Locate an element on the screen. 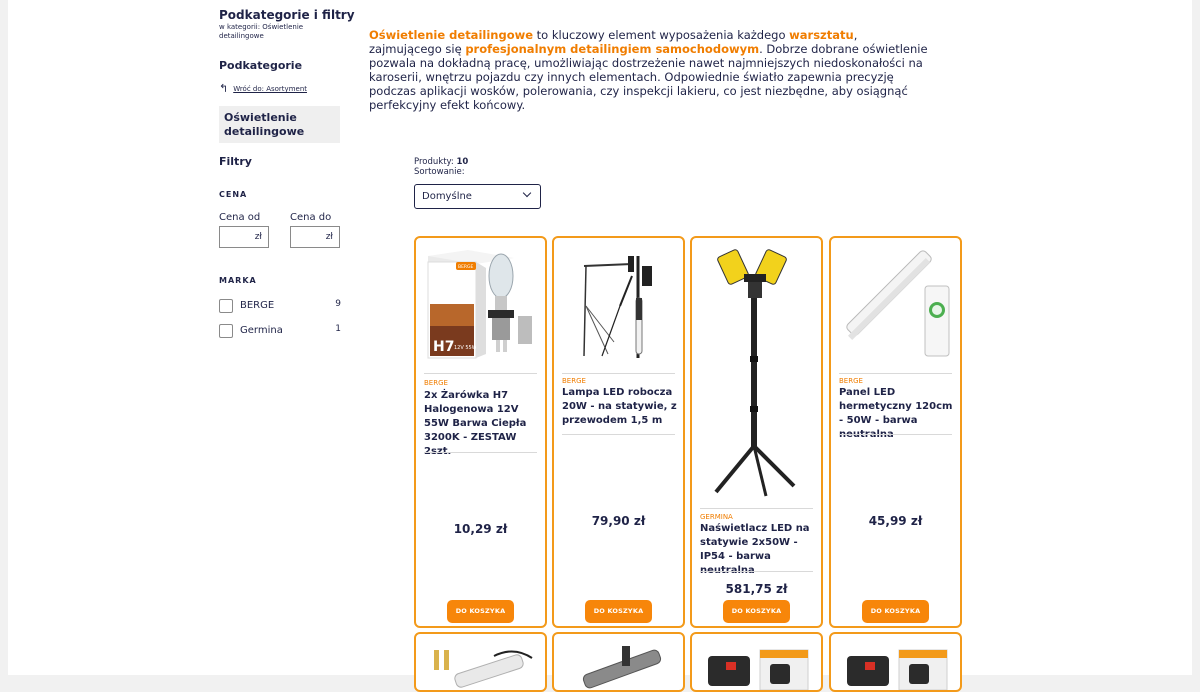 Image resolution: width=1200 pixels, height=692 pixels. back-link: ↰ Wróć do: Asortyment is located at coordinates (263, 88).